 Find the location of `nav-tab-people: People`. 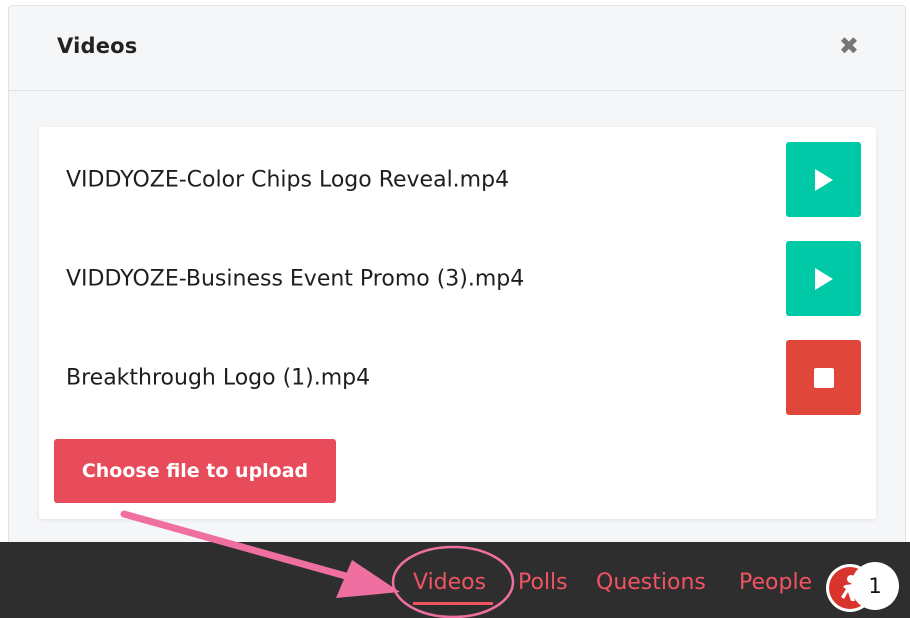

nav-tab-people: People is located at coordinates (775, 582).